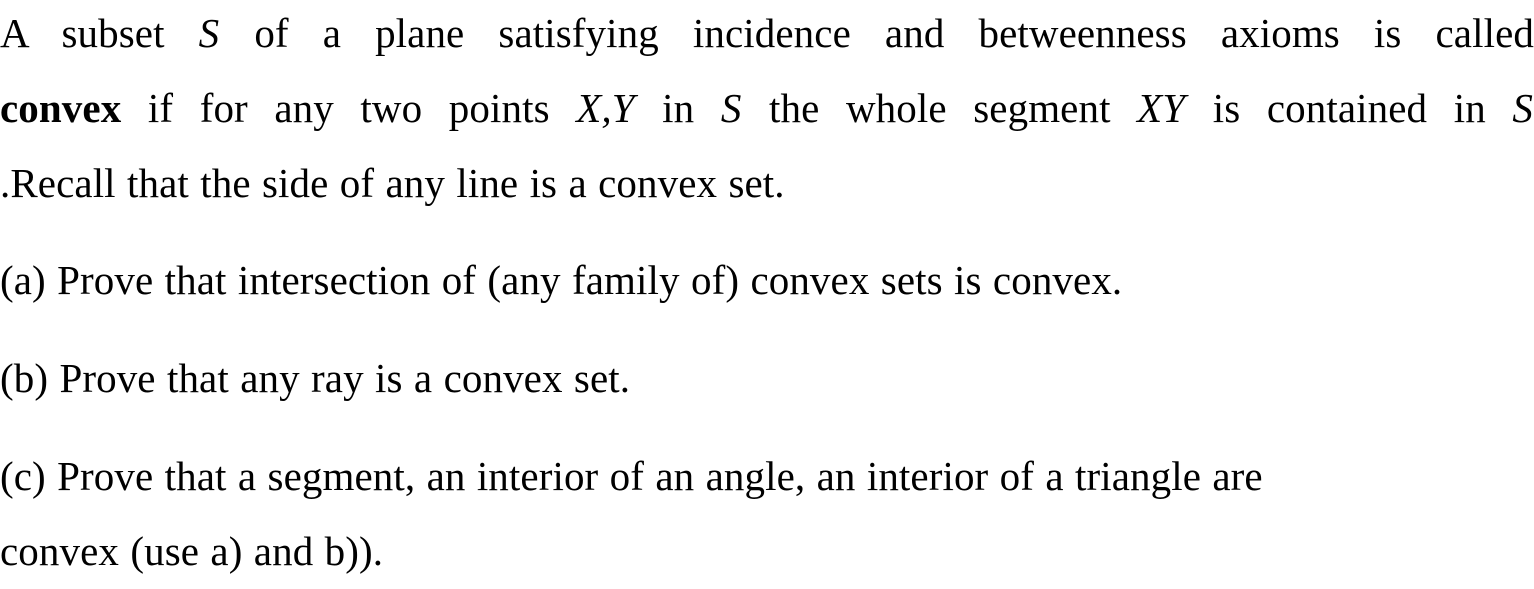 Image resolution: width=1534 pixels, height=589 pixels. What do you see at coordinates (678, 108) in the screenshot?
I see `intro-line2-seg-b: in` at bounding box center [678, 108].